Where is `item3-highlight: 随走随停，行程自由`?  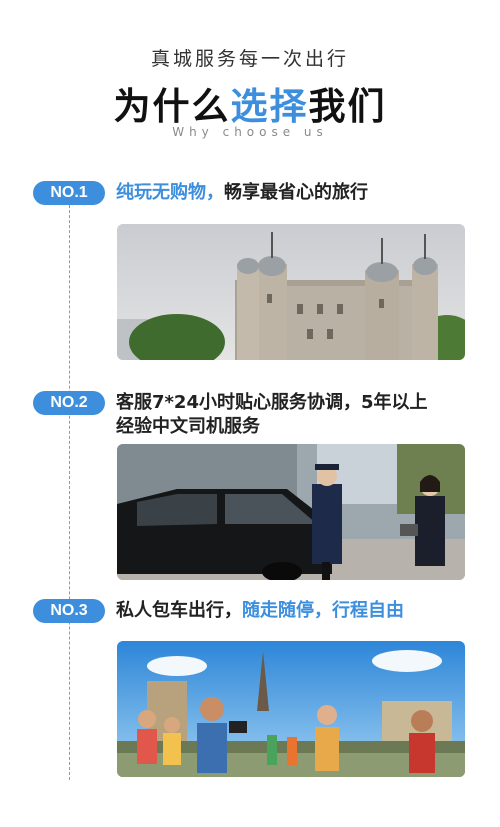
item3-highlight: 随走随停，行程自由 is located at coordinates (323, 610).